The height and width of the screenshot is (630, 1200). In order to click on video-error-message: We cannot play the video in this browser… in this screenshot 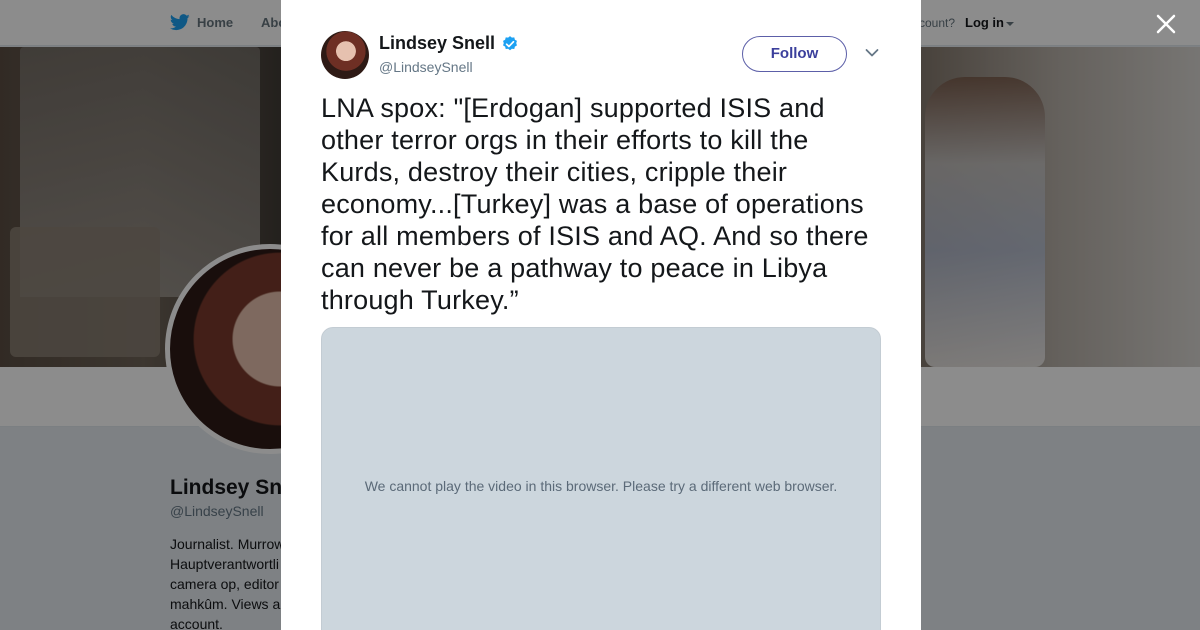, I will do `click(601, 486)`.